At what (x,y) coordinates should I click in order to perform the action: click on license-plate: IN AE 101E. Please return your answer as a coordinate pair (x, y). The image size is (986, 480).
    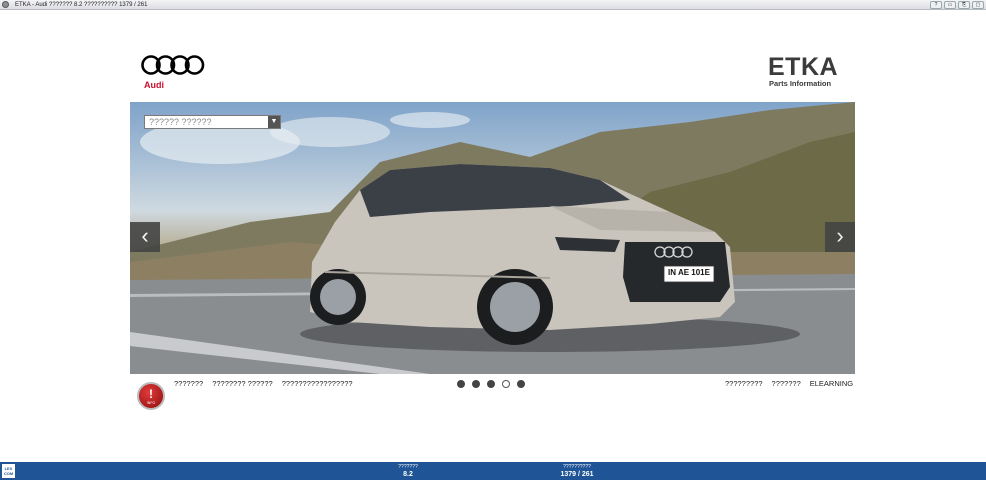
    Looking at the image, I should click on (689, 272).